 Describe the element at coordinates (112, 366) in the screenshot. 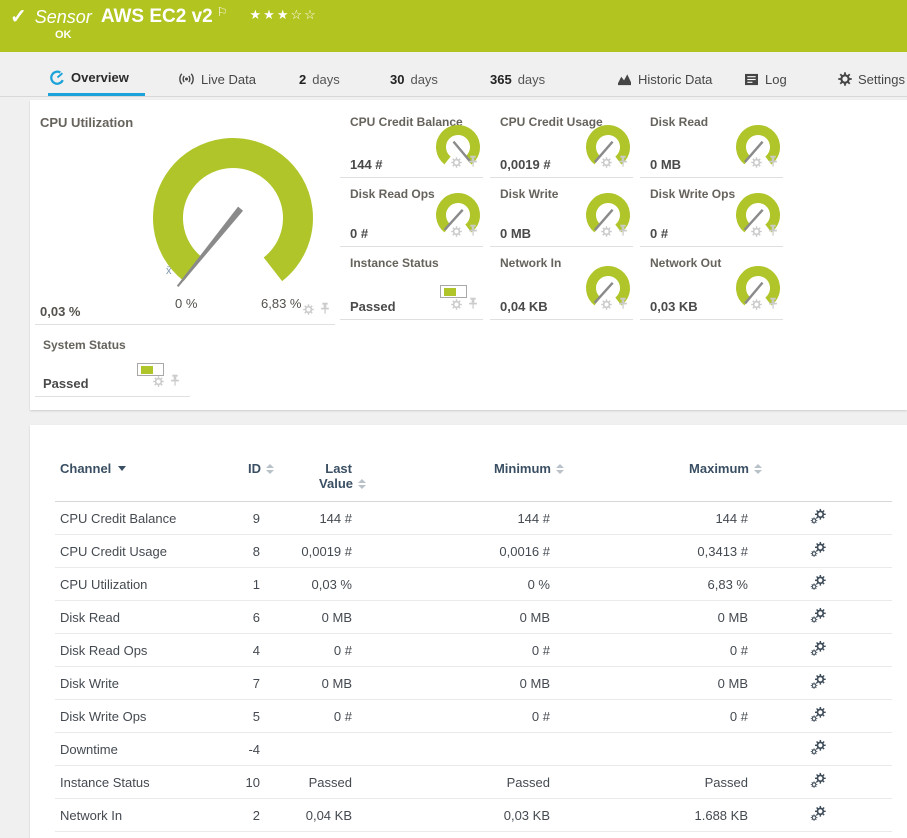

I see `panel-system-status: System Status Passed` at that location.